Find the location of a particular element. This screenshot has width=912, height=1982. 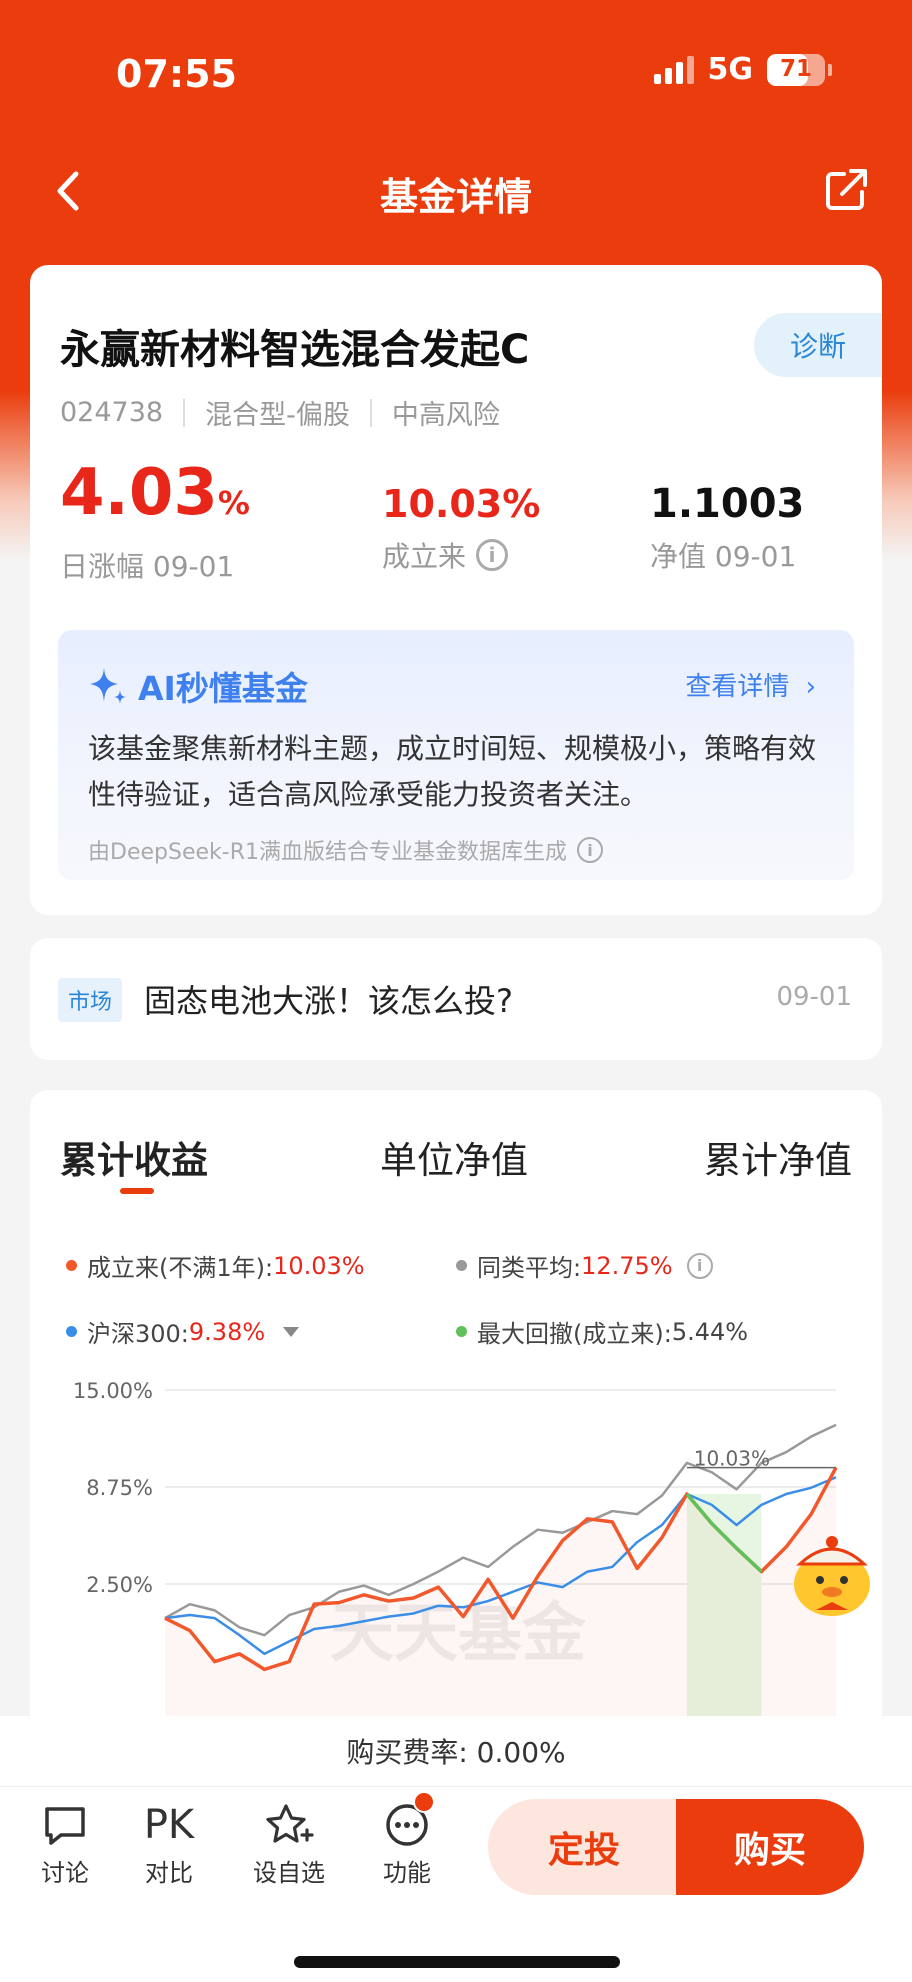

network-type: 5G is located at coordinates (730, 69).